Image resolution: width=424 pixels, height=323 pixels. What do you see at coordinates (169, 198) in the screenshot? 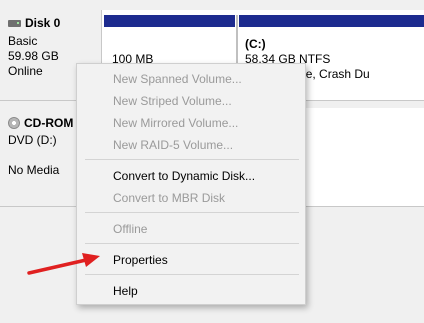
I see `menu-item-convert-to-mbr-disk: Convert to MBR Disk` at bounding box center [169, 198].